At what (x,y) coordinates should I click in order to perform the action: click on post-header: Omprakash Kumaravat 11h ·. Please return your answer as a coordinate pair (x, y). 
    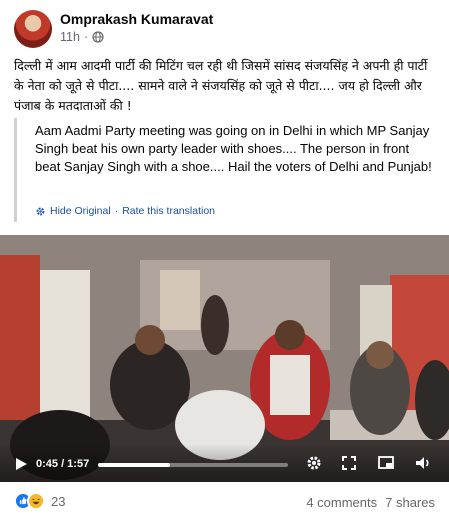
    Looking at the image, I should click on (224, 28).